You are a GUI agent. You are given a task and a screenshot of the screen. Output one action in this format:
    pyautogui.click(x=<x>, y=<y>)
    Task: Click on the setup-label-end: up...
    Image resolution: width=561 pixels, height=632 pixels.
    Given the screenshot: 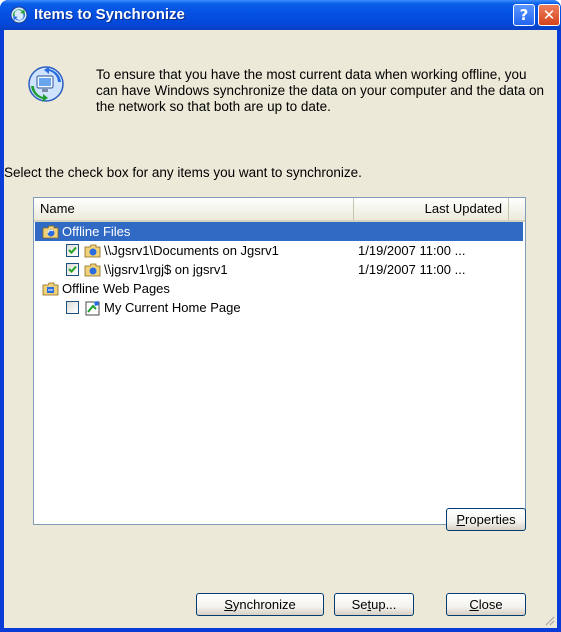 What is the action you would take?
    pyautogui.click(x=384, y=604)
    